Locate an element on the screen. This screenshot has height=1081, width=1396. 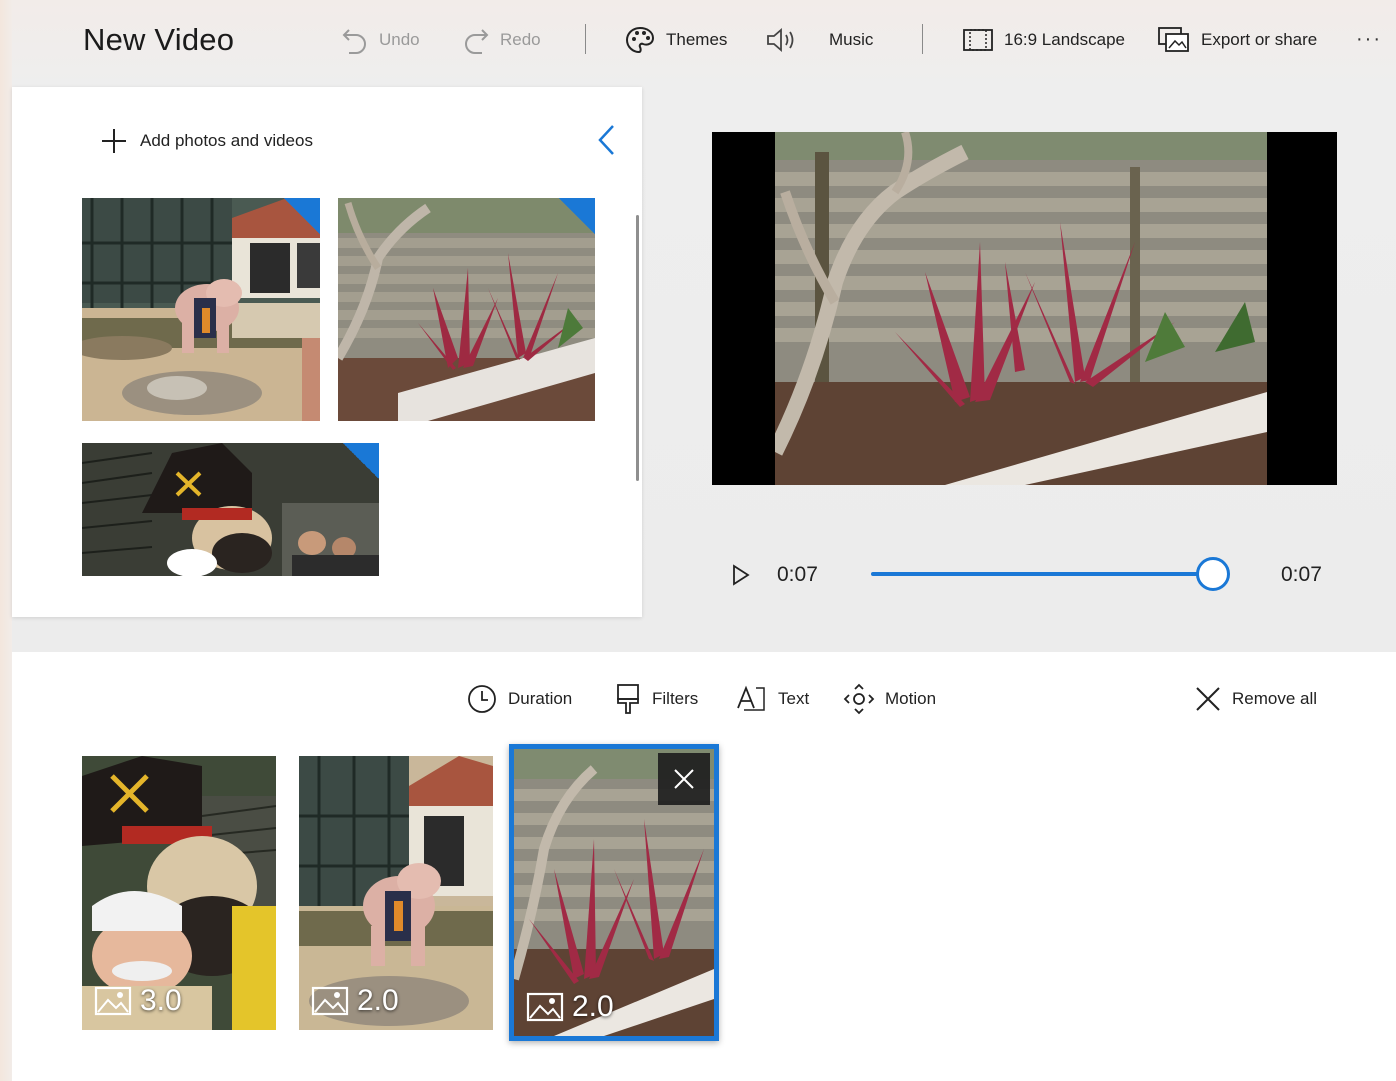
chevron-left-icon is located at coordinates (606, 140).